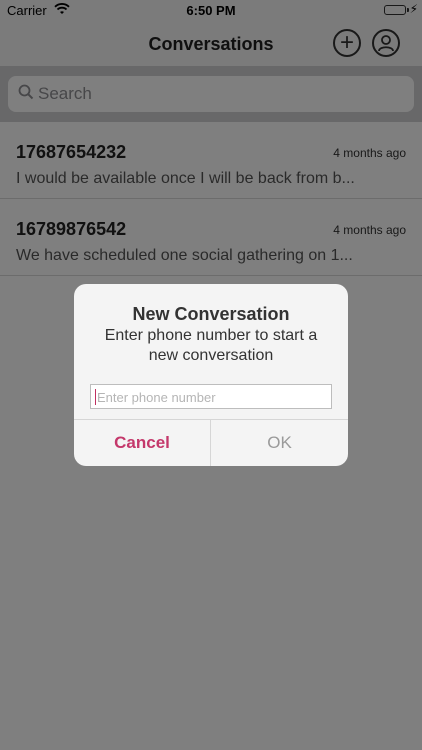 The image size is (422, 750). Describe the element at coordinates (156, 397) in the screenshot. I see `phone-number-placeholder: Enter phone number` at that location.